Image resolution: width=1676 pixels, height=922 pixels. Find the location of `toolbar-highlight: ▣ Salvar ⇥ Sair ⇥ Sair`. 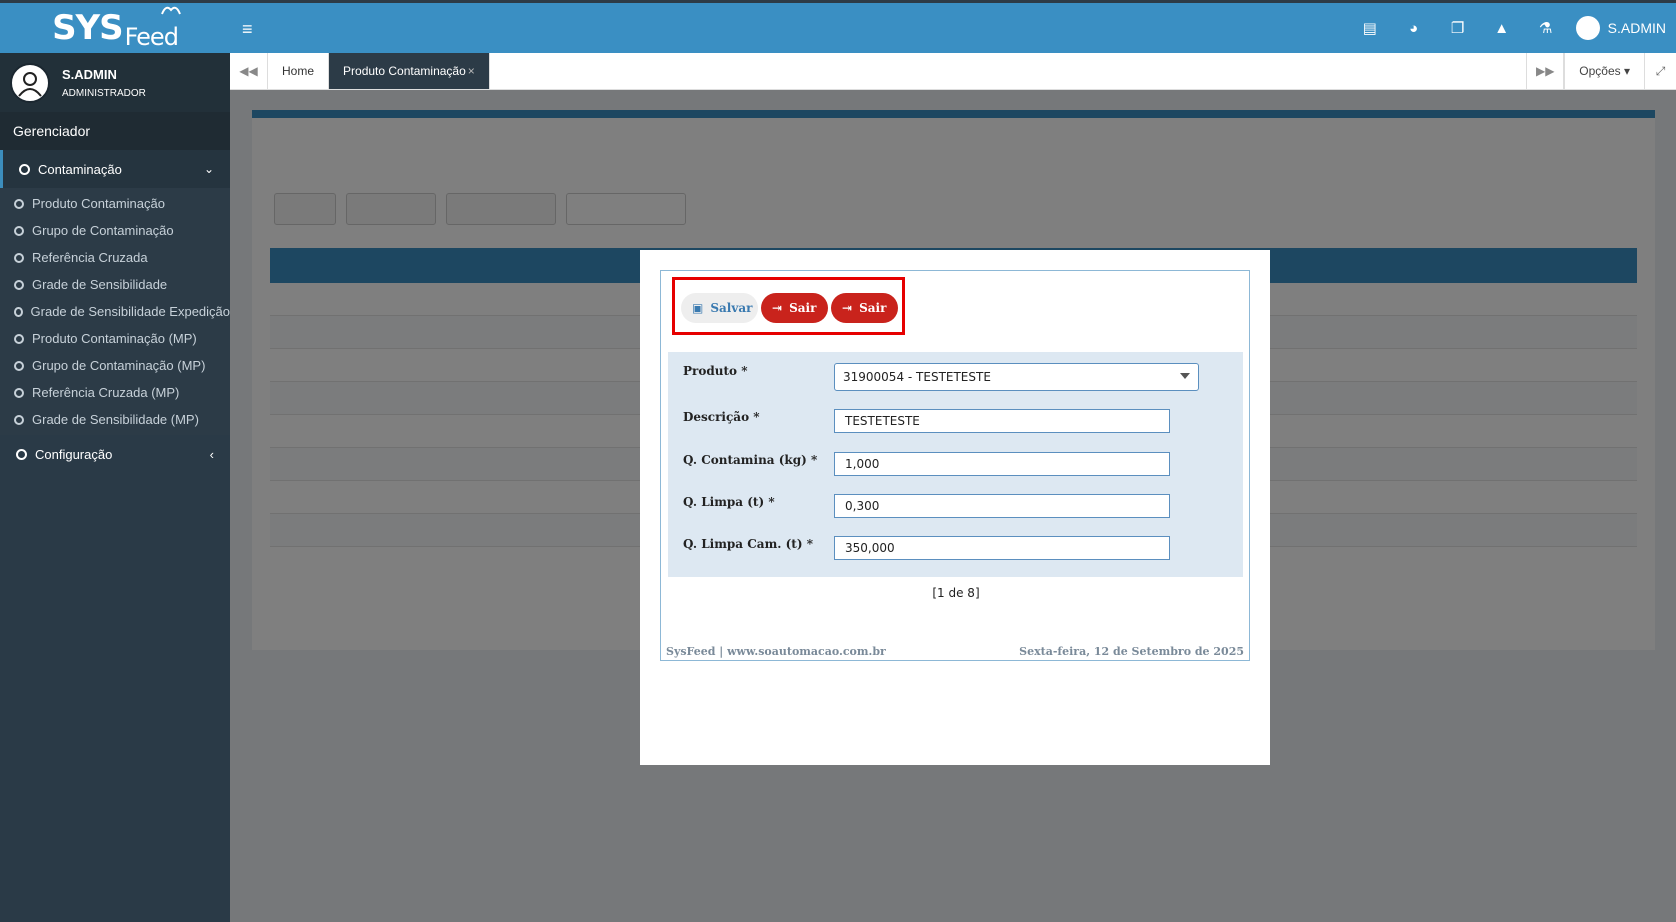

toolbar-highlight: ▣ Salvar ⇥ Sair ⇥ Sair is located at coordinates (788, 306).